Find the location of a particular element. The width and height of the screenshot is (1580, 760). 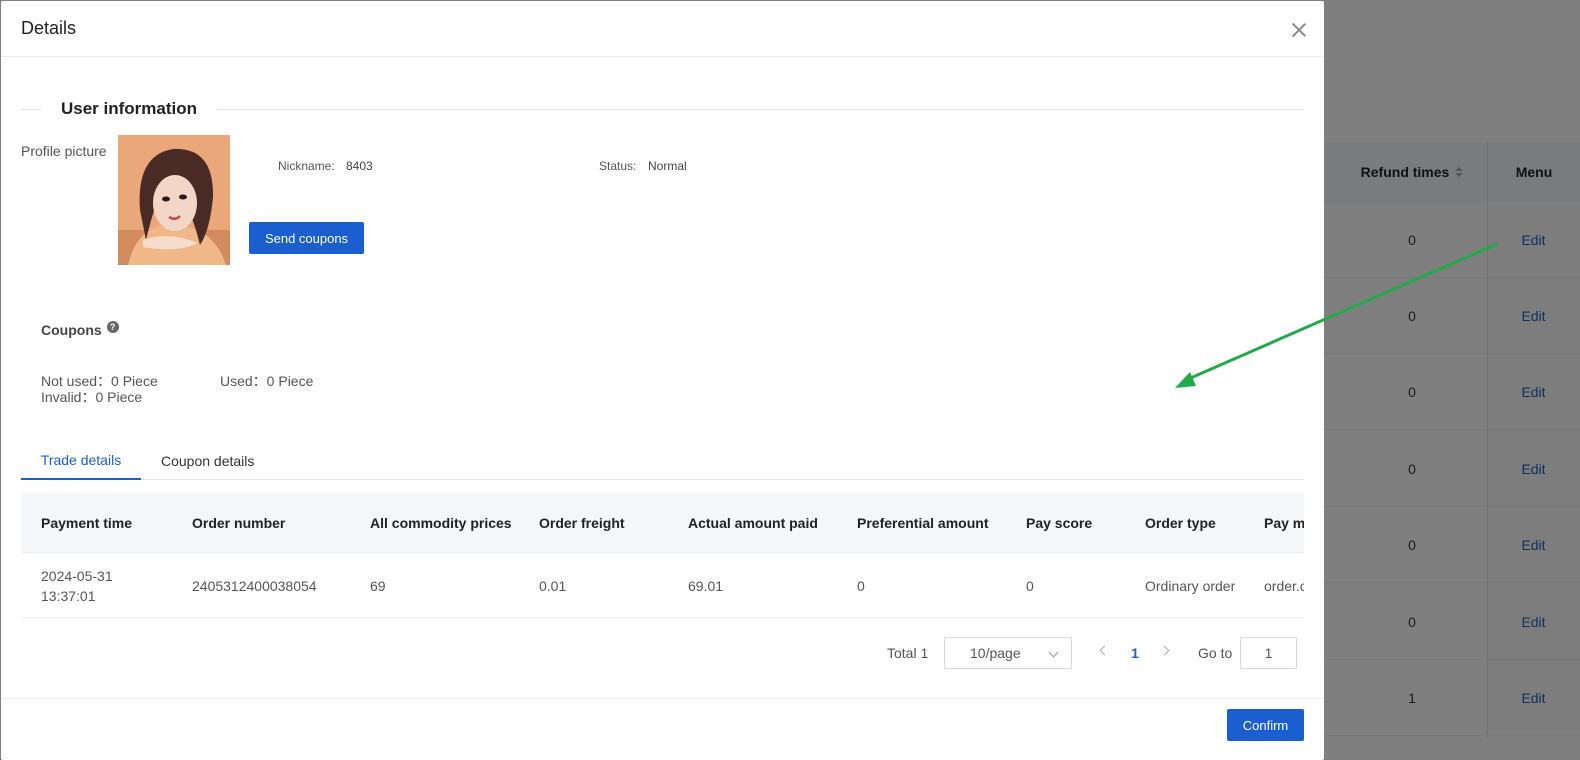

send-coupons-button: Send coupons is located at coordinates (306, 238).